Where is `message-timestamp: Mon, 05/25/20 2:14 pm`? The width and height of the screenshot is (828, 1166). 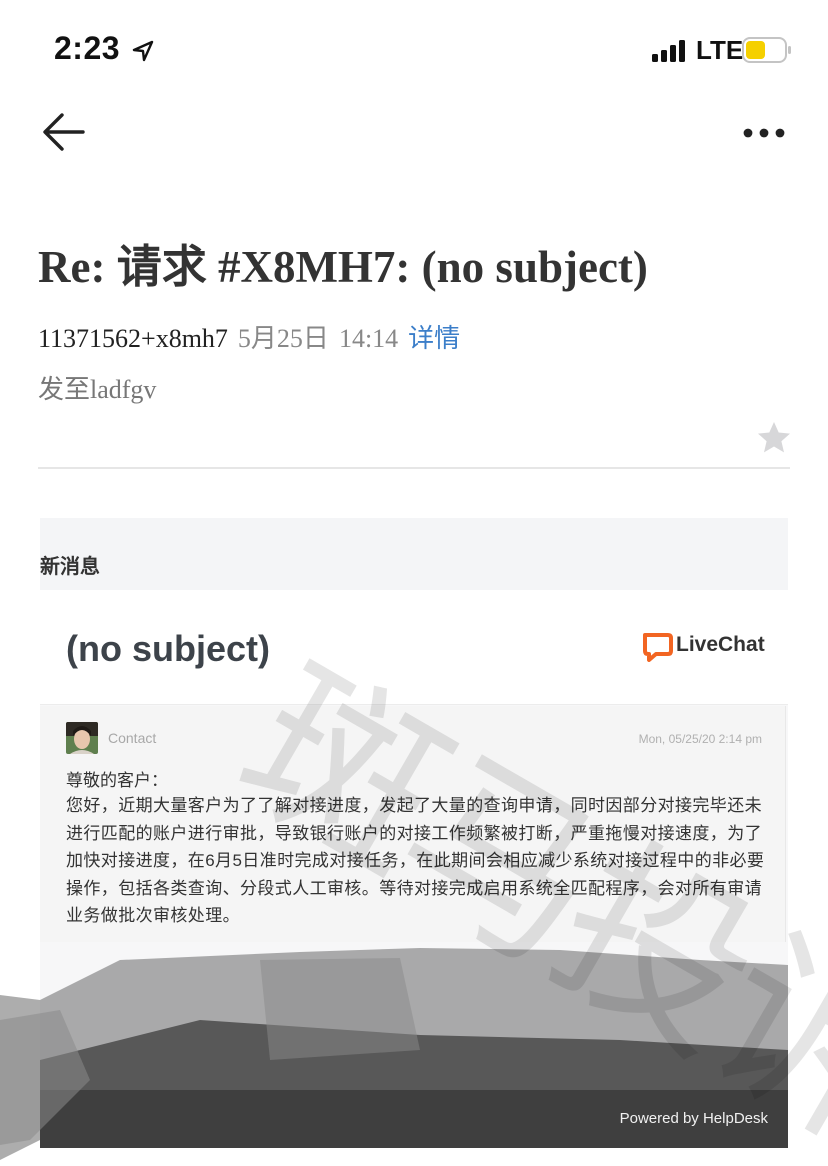
message-timestamp: Mon, 05/25/20 2:14 pm is located at coordinates (700, 739).